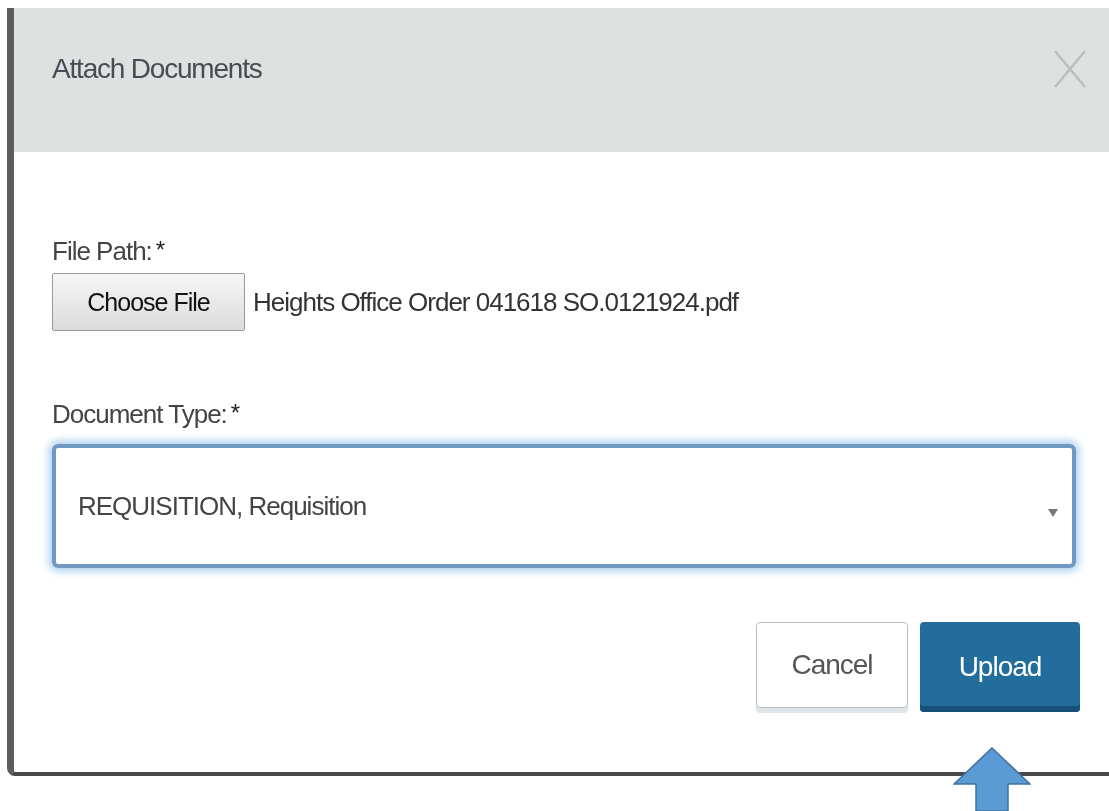 Image resolution: width=1109 pixels, height=811 pixels. I want to click on dialog-title: Attach Documents, so click(157, 69).